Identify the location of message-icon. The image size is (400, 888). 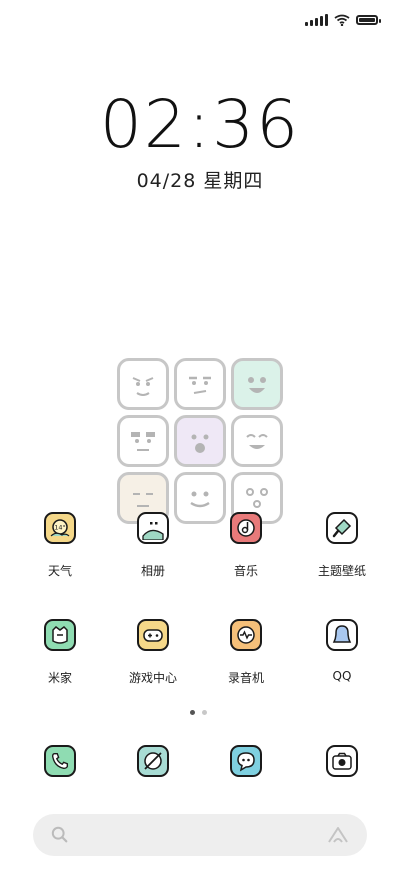
(246, 761).